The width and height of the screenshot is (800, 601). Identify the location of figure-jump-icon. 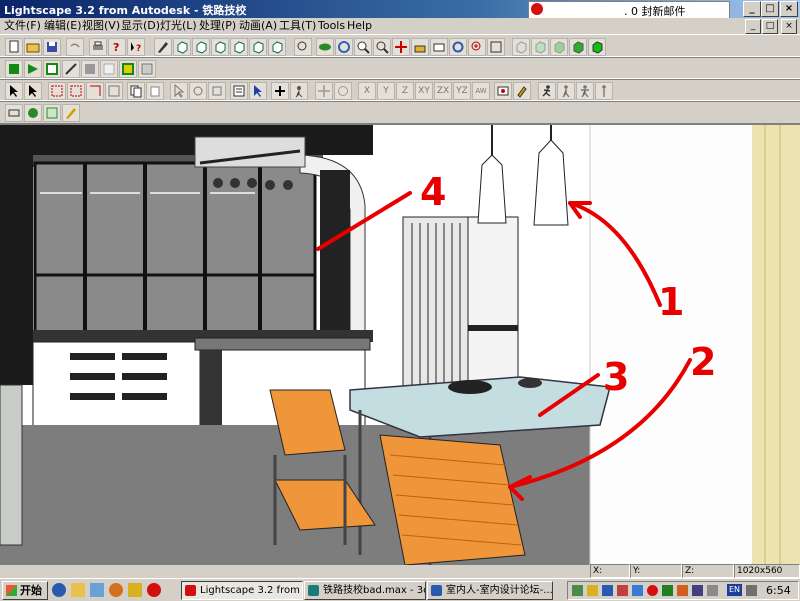
(585, 91).